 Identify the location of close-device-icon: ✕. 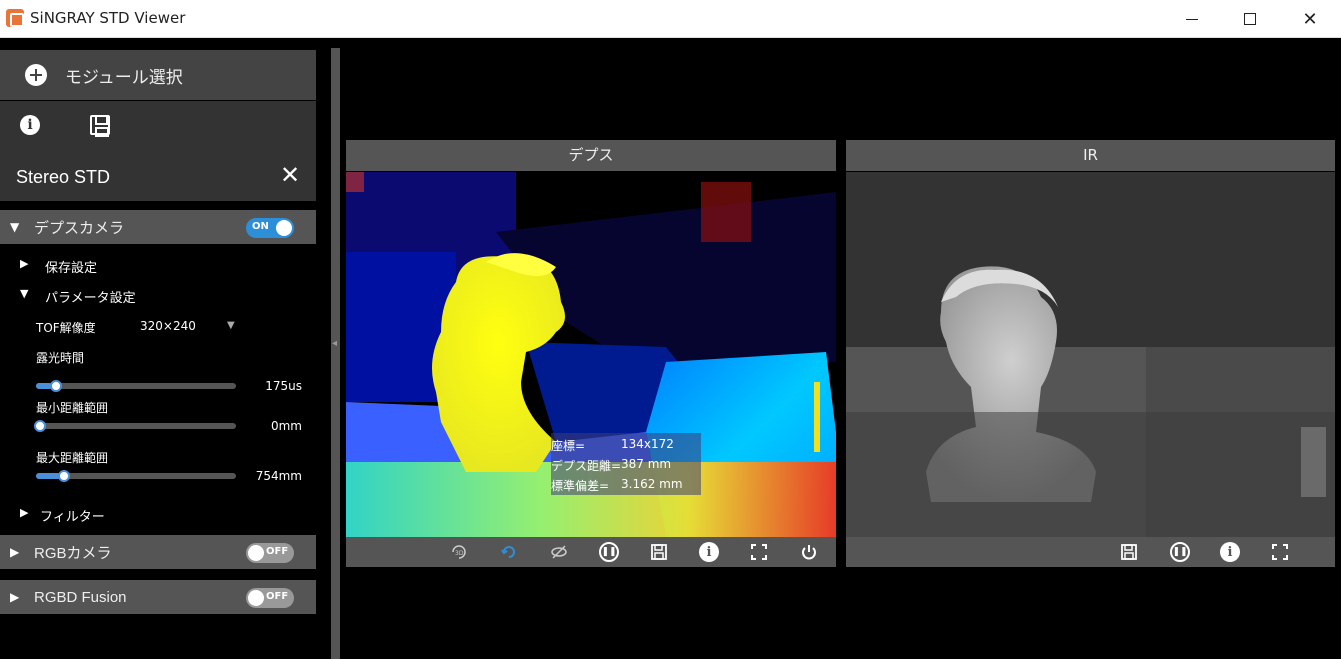
(290, 175).